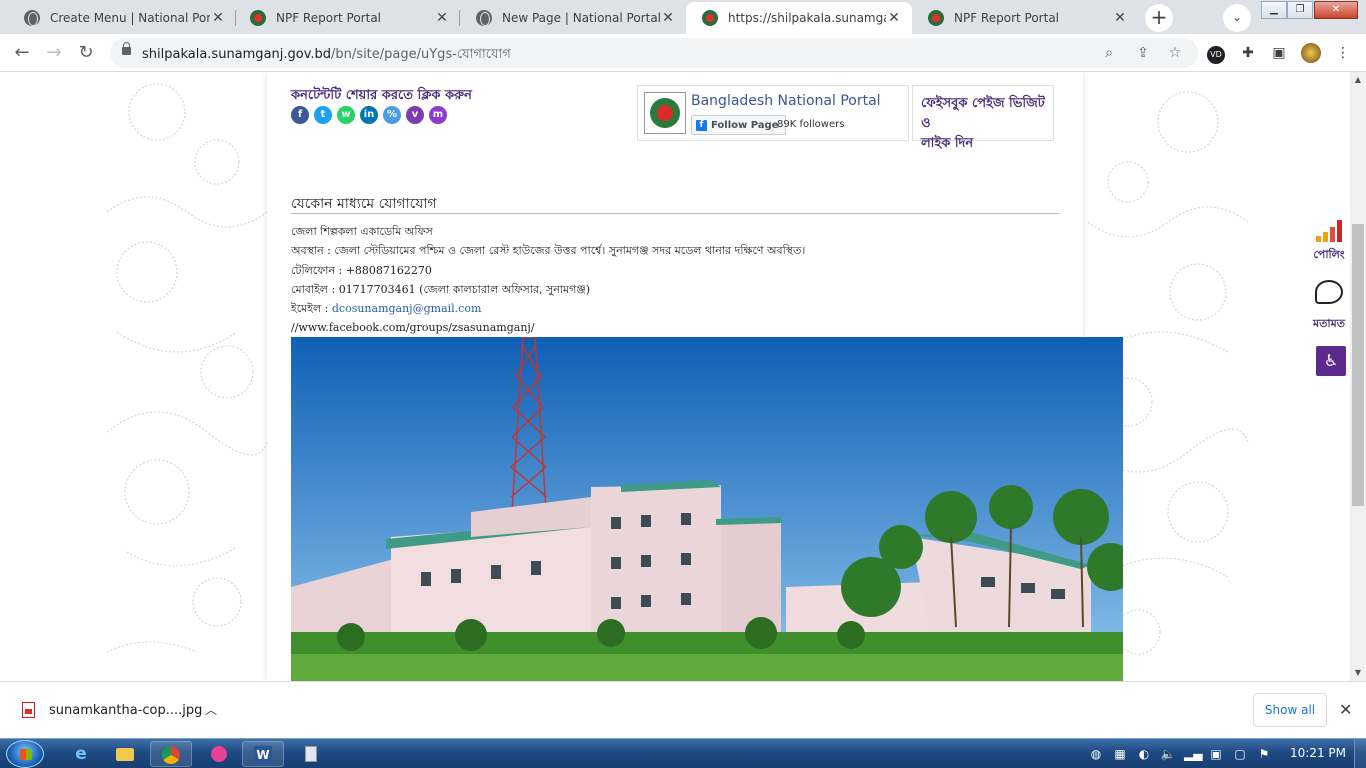 The height and width of the screenshot is (768, 1366). Describe the element at coordinates (125, 754) in the screenshot. I see `file-explorer-icon` at that location.